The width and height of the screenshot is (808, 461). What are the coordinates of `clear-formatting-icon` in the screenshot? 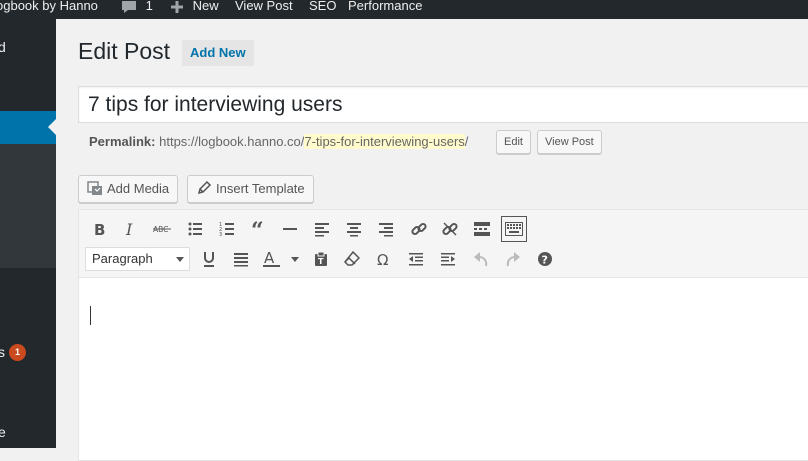 It's located at (352, 258).